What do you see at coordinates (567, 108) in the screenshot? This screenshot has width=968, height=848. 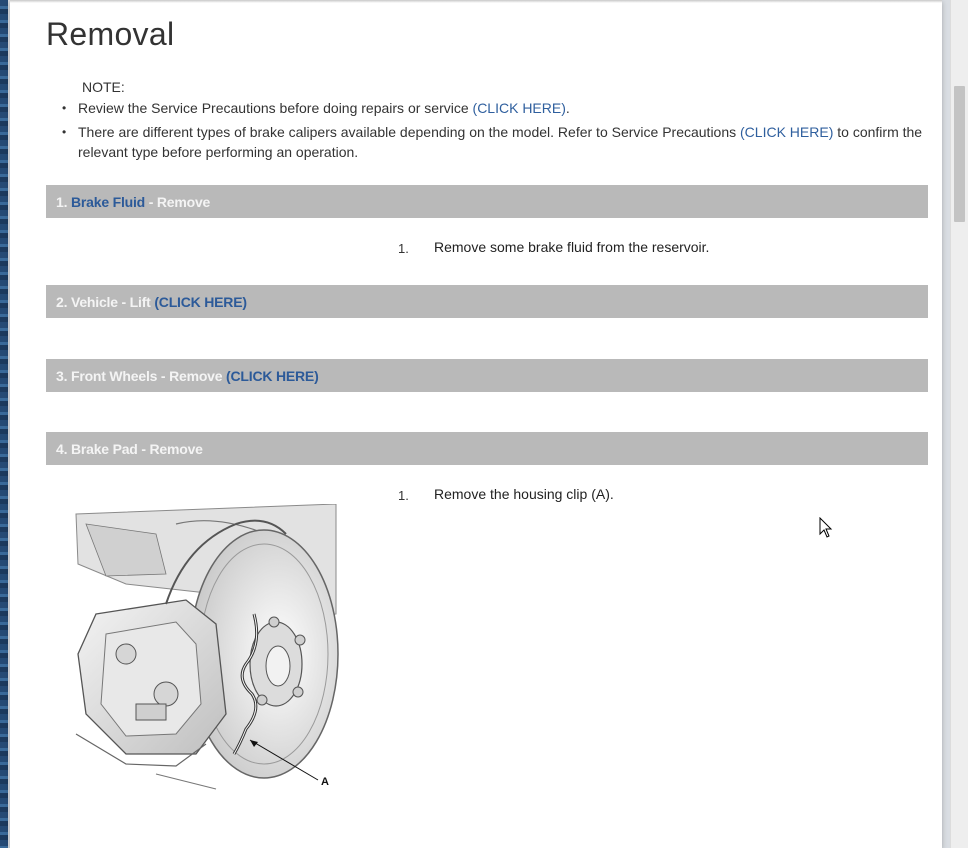 I see `note-text-end: .` at bounding box center [567, 108].